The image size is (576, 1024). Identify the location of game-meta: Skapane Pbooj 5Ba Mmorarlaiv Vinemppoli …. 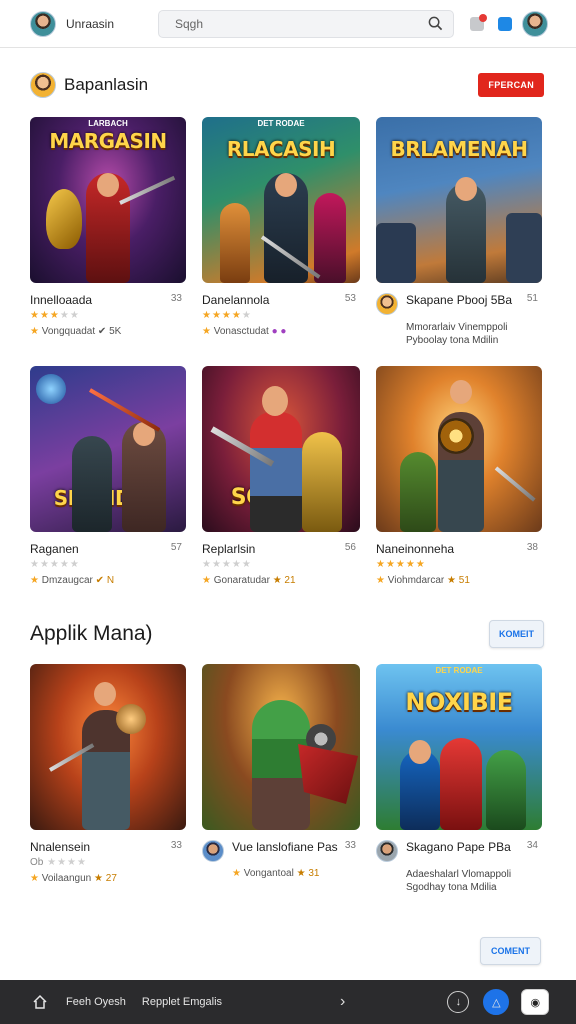
(459, 320).